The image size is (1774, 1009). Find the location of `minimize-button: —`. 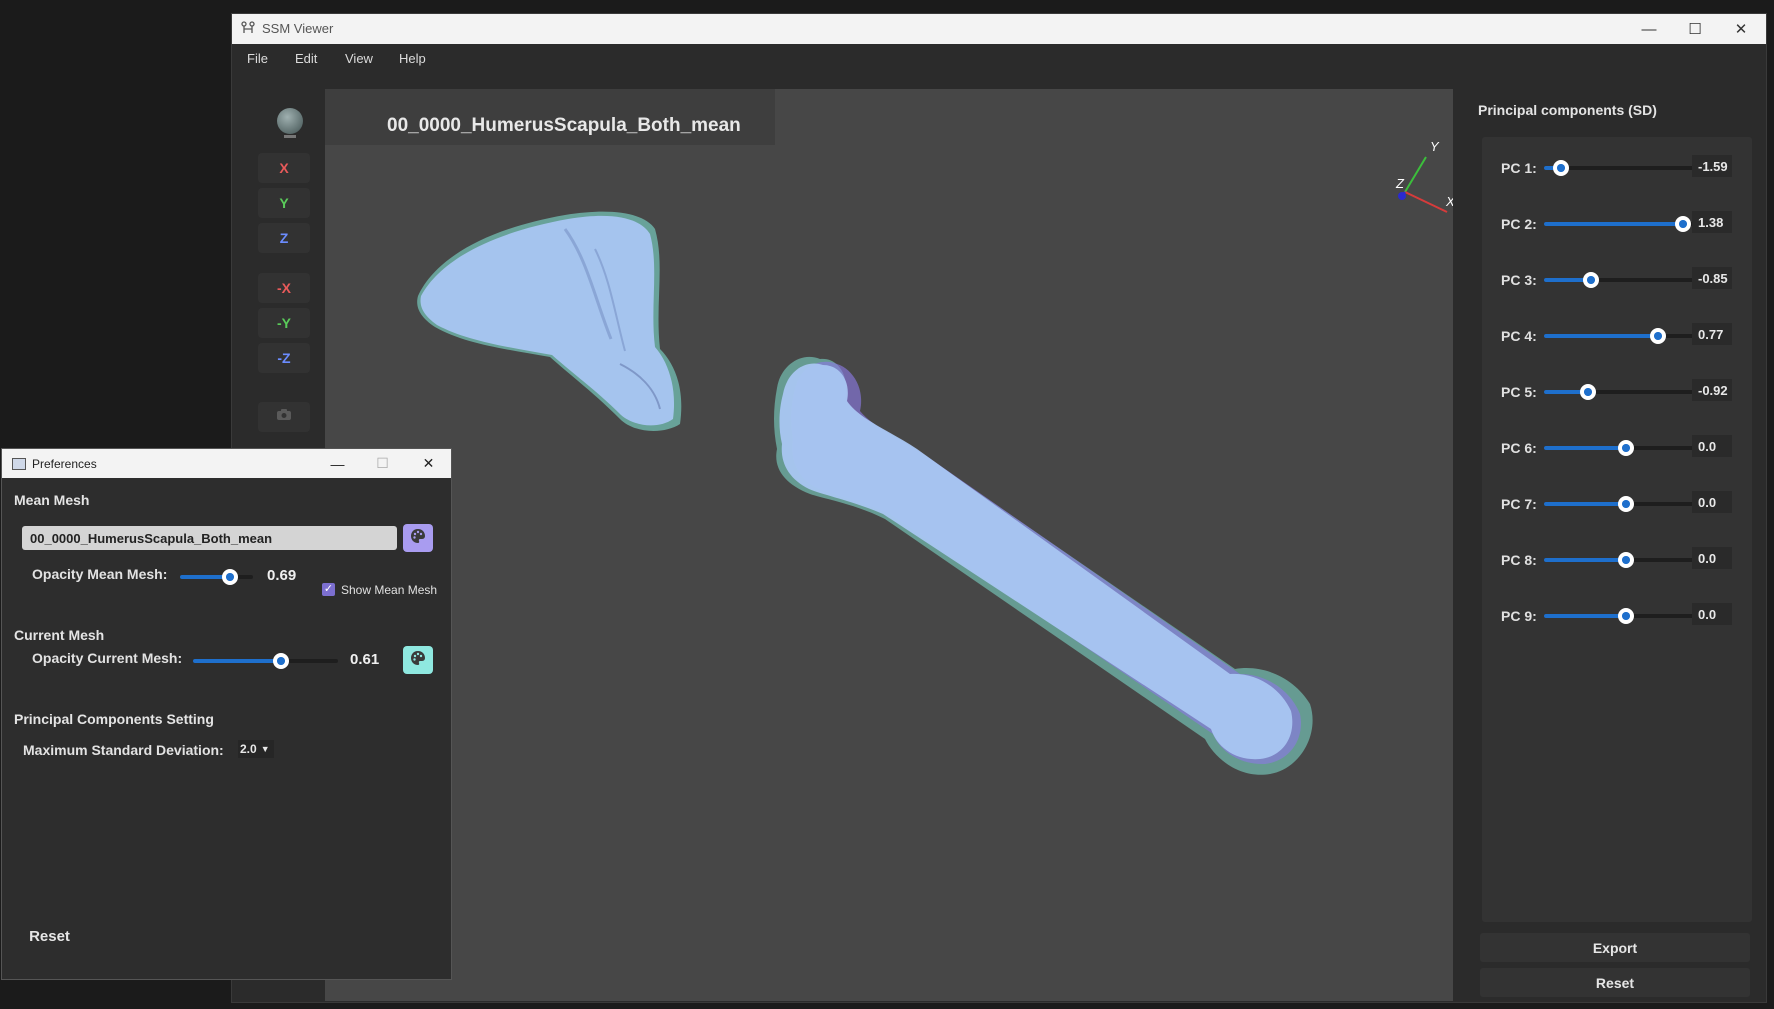

minimize-button: — is located at coordinates (1649, 29).